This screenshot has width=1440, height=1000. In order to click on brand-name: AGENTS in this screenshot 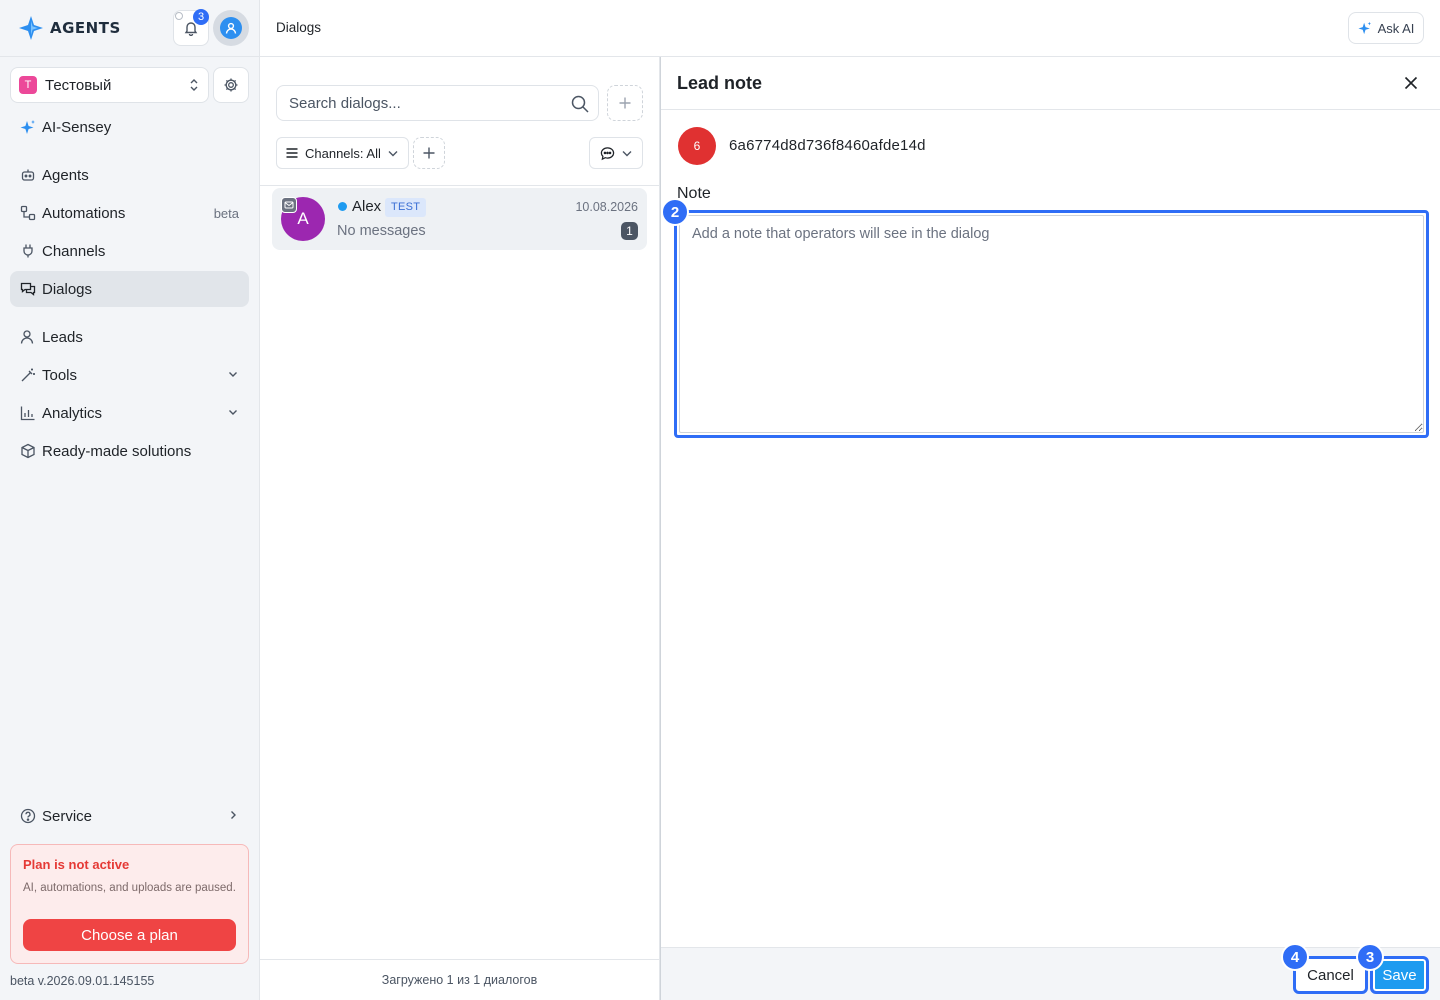, I will do `click(85, 28)`.